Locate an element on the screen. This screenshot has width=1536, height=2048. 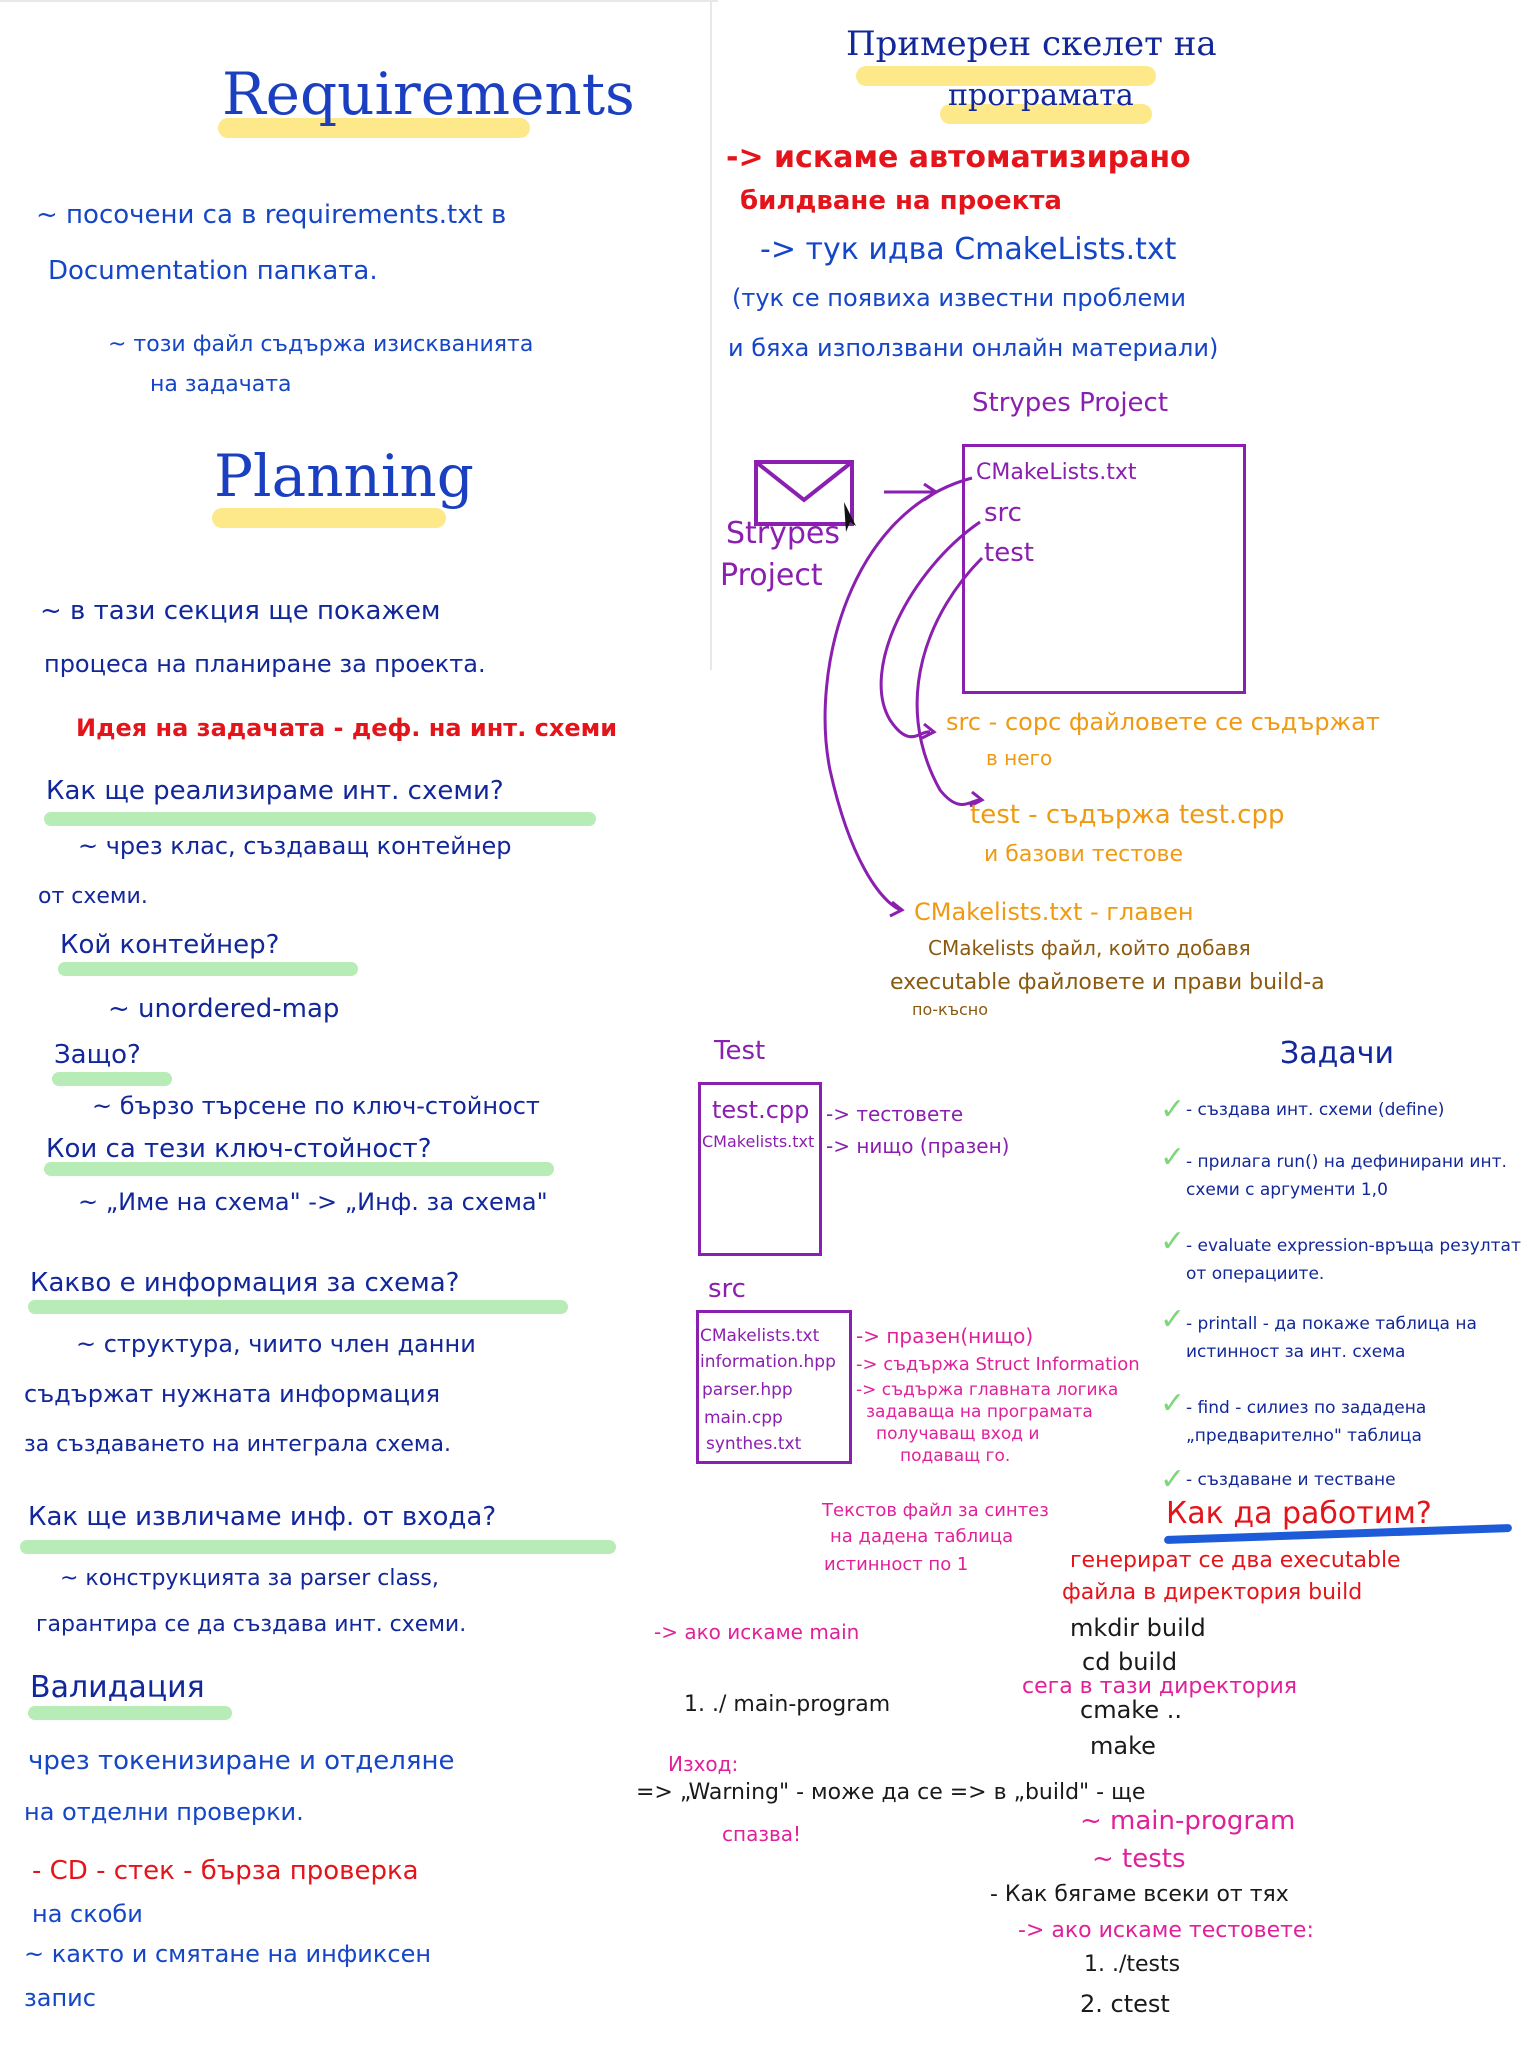
top-divider is located at coordinates (359, 1).